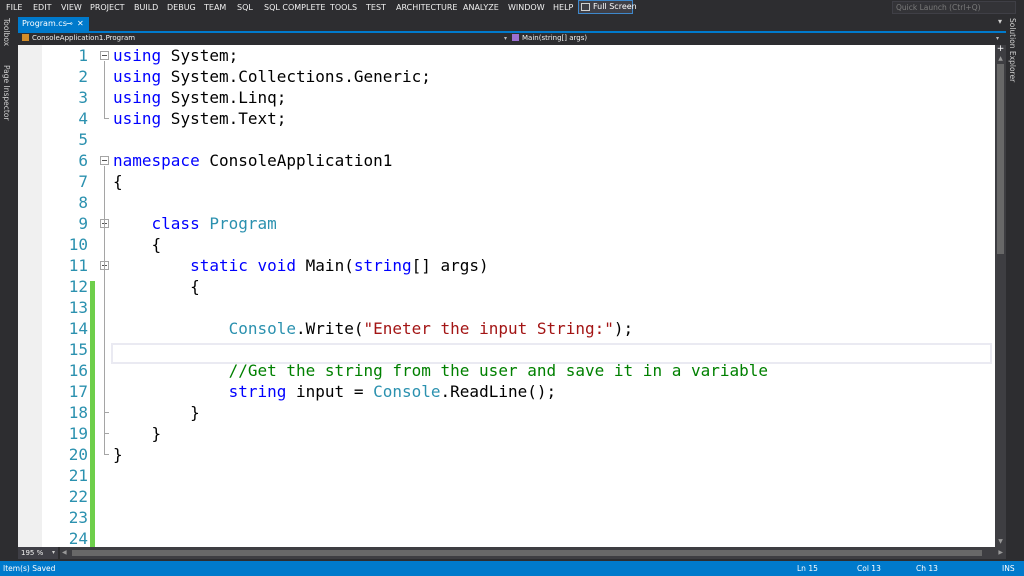  I want to click on code-line: class Program, so click(195, 223).